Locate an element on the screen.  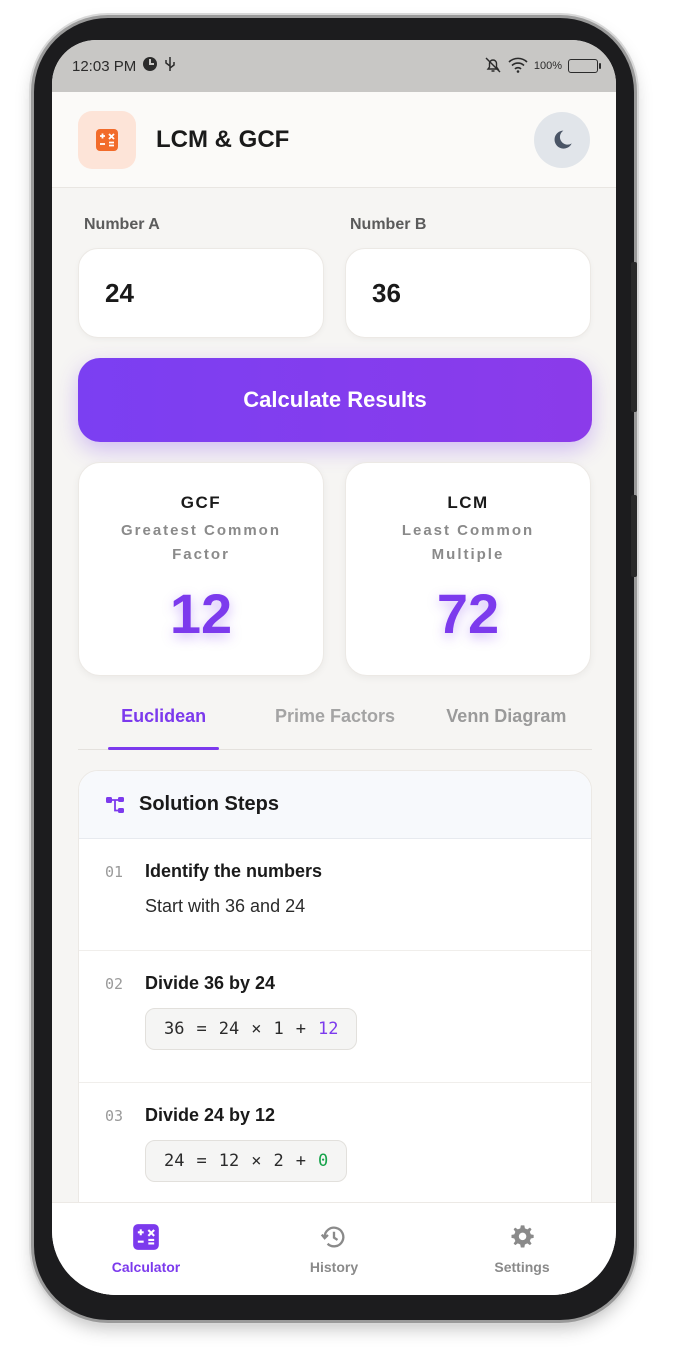
tab-venn-diagram: Venn Diagram is located at coordinates (506, 720).